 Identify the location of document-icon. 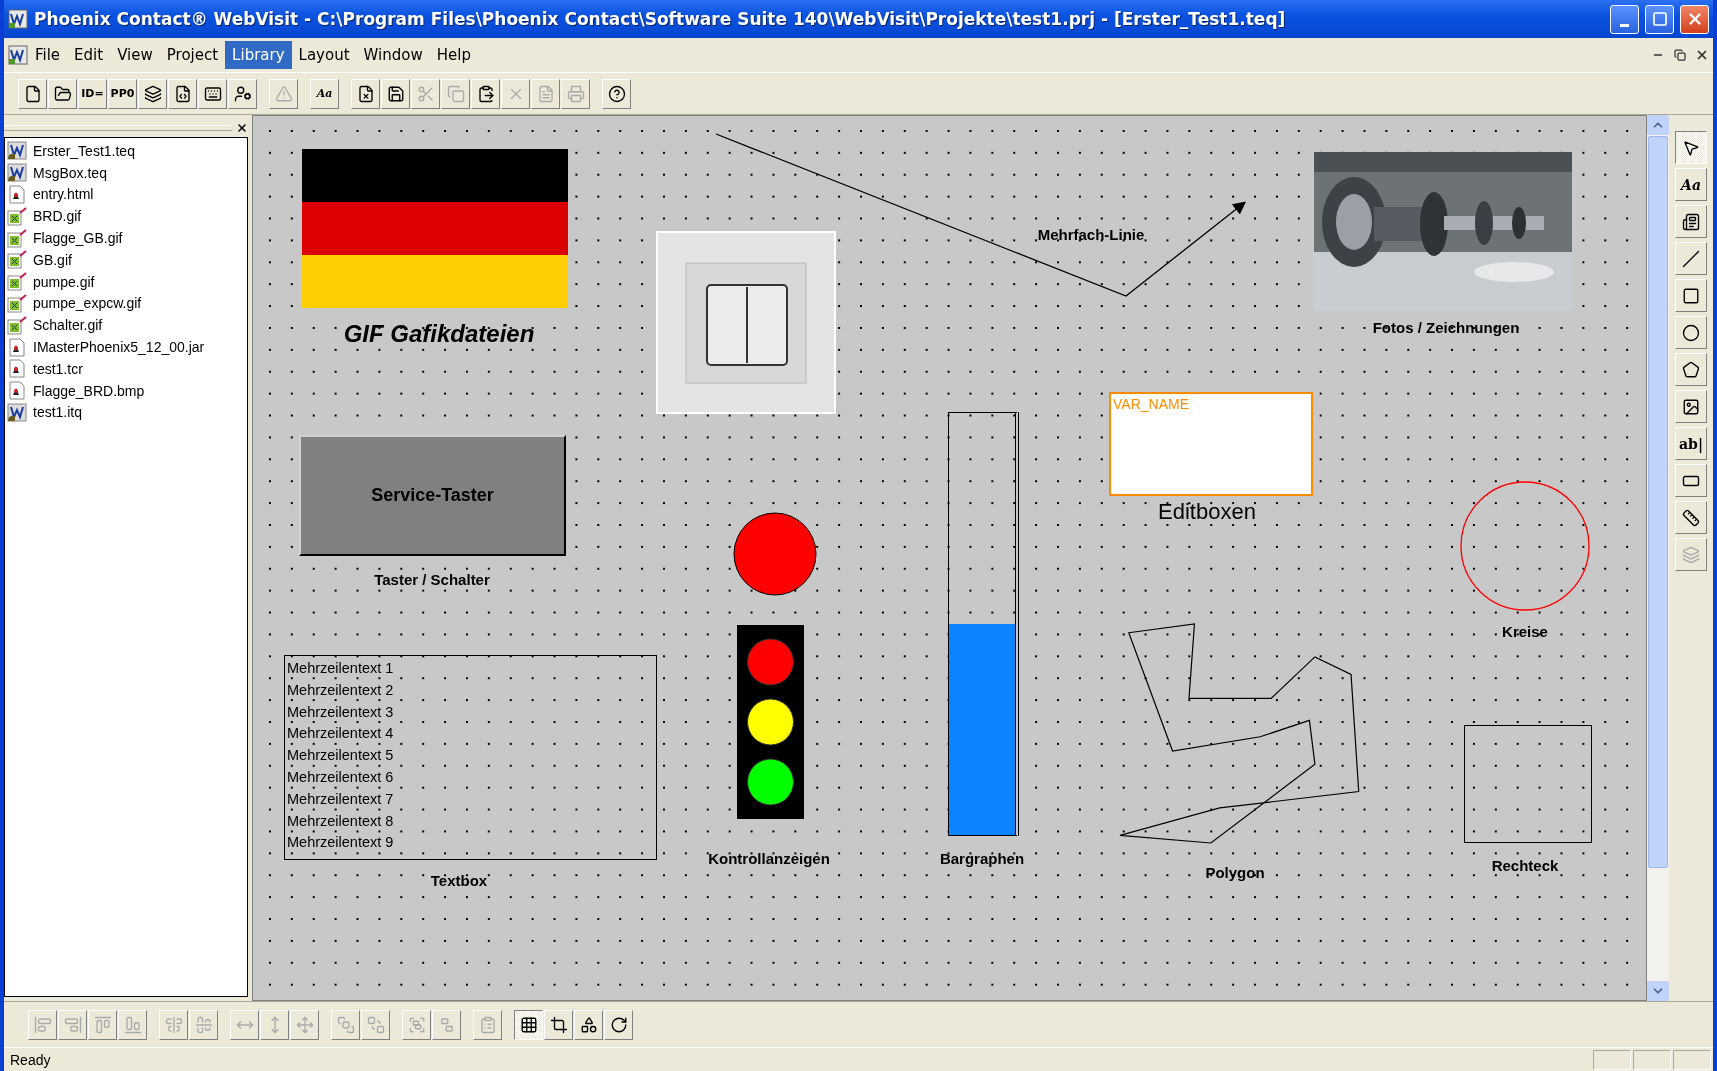
(545, 93).